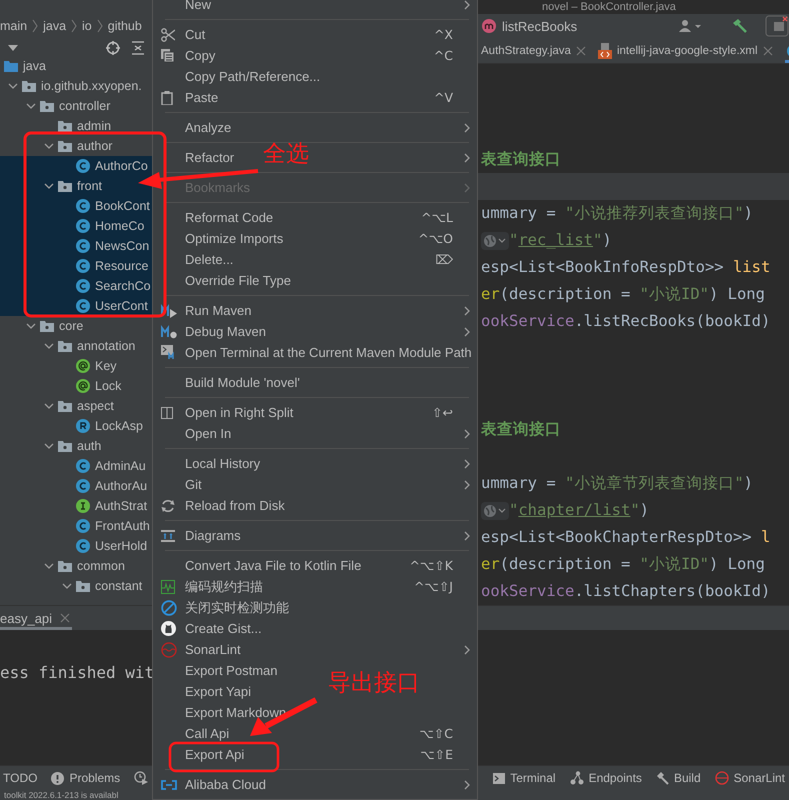 The width and height of the screenshot is (789, 800). Describe the element at coordinates (197, 157) in the screenshot. I see `menu-item: Refactor` at that location.